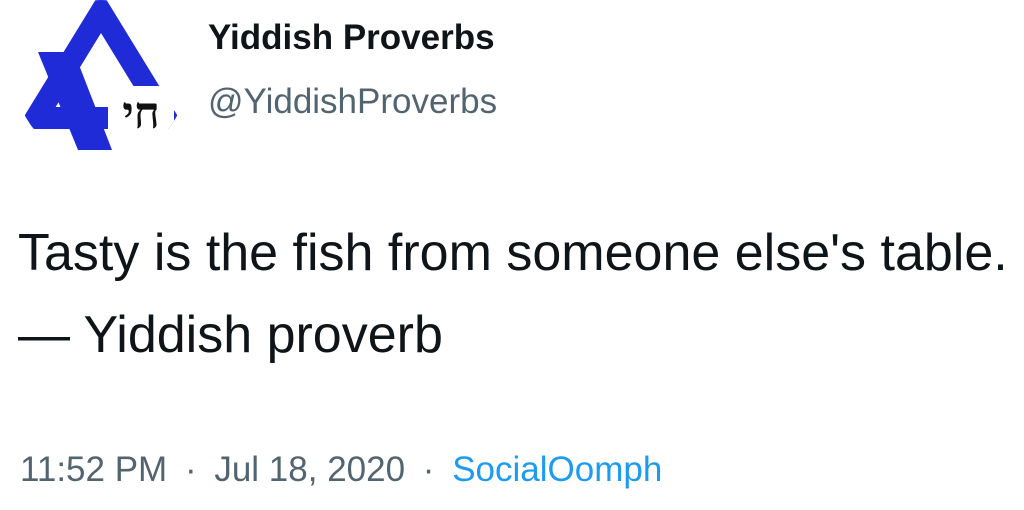 Image resolution: width=1024 pixels, height=510 pixels. Describe the element at coordinates (101, 75) in the screenshot. I see `star-of-david-chai-icon: חי` at that location.